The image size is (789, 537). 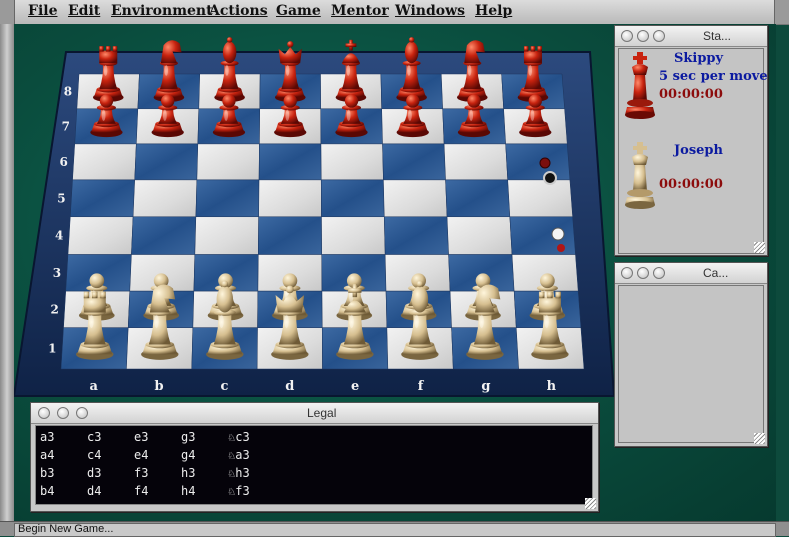 What do you see at coordinates (352, 198) in the screenshot?
I see `board-square-e5` at bounding box center [352, 198].